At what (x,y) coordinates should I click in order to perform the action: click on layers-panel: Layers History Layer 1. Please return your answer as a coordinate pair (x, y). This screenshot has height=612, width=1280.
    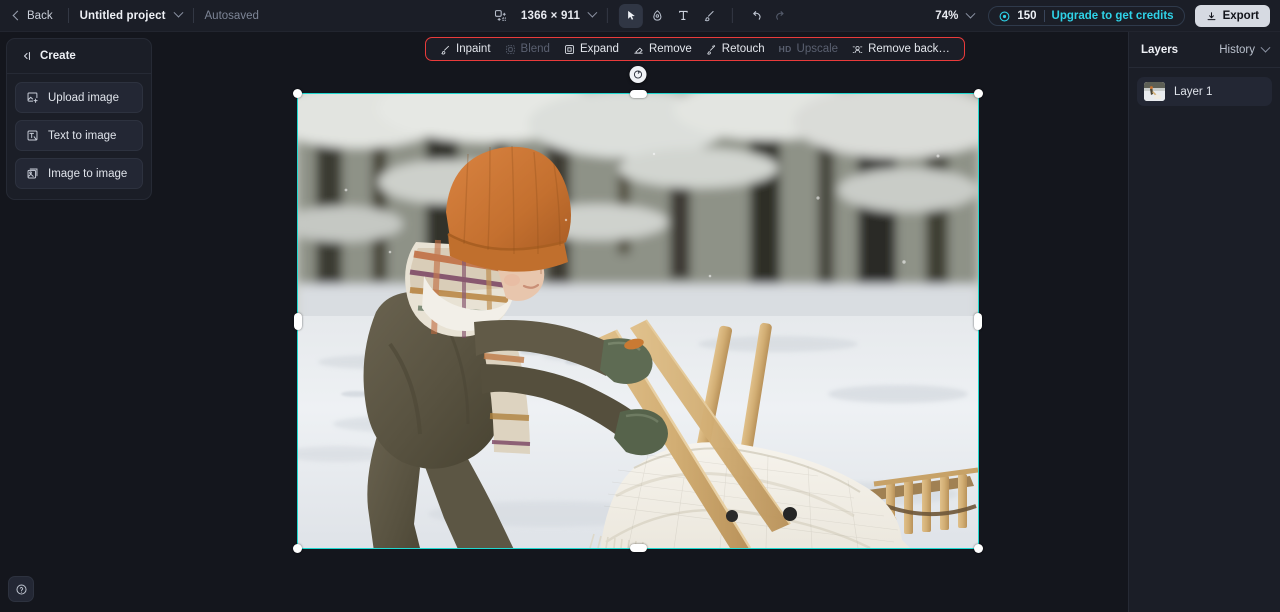
    Looking at the image, I should click on (1204, 322).